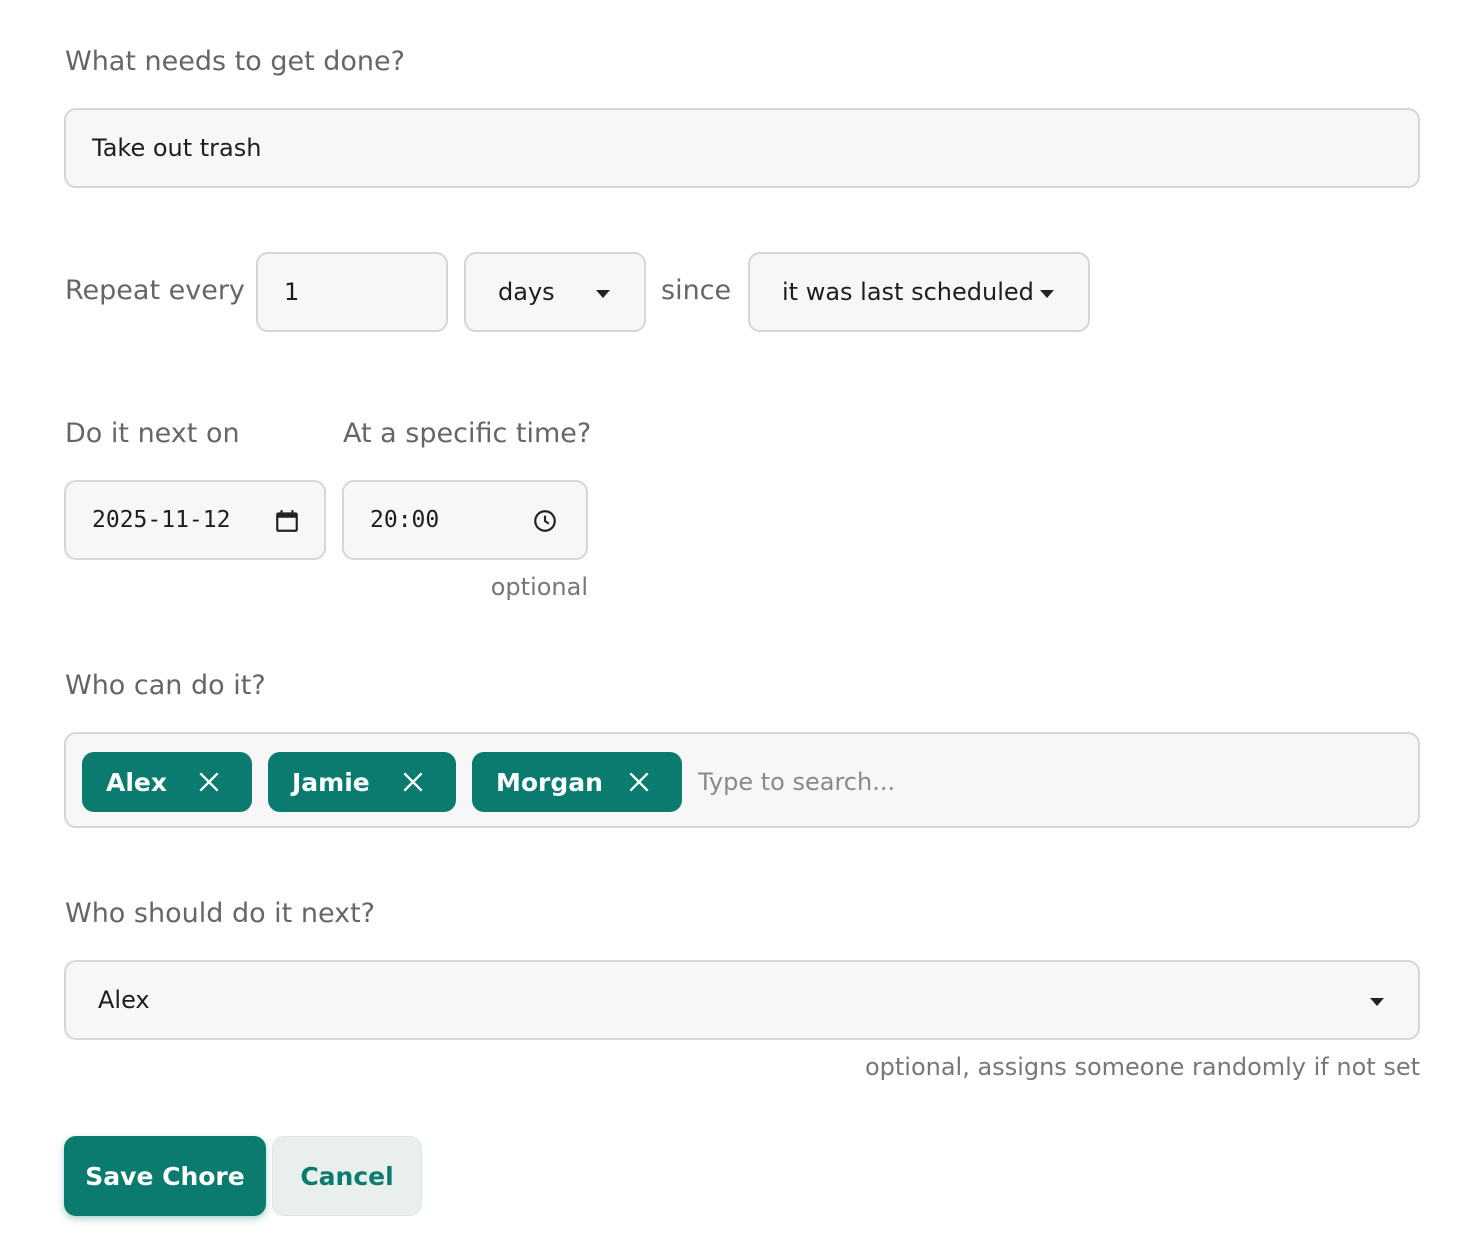 The height and width of the screenshot is (1248, 1484). I want to click on time-value: 20:00, so click(405, 520).